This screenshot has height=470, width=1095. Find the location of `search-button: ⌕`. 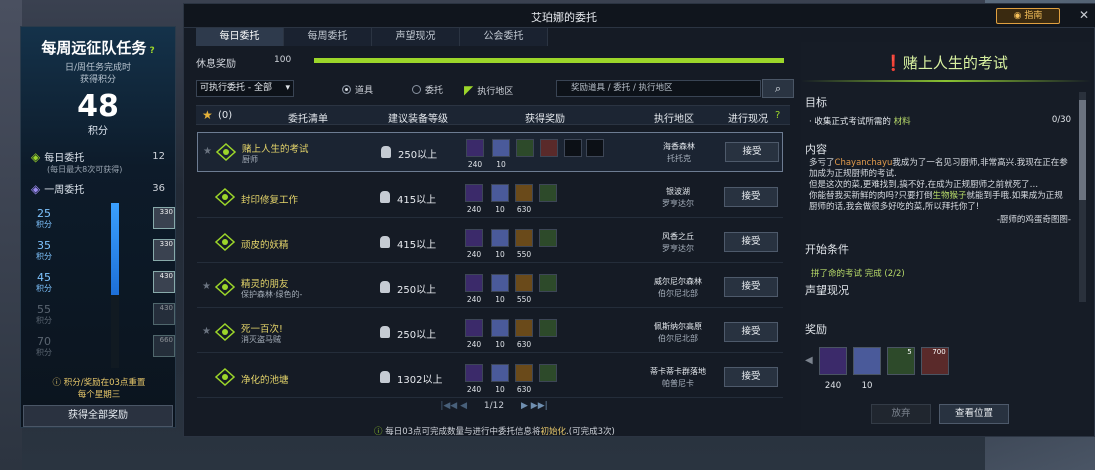

search-button: ⌕ is located at coordinates (778, 88).